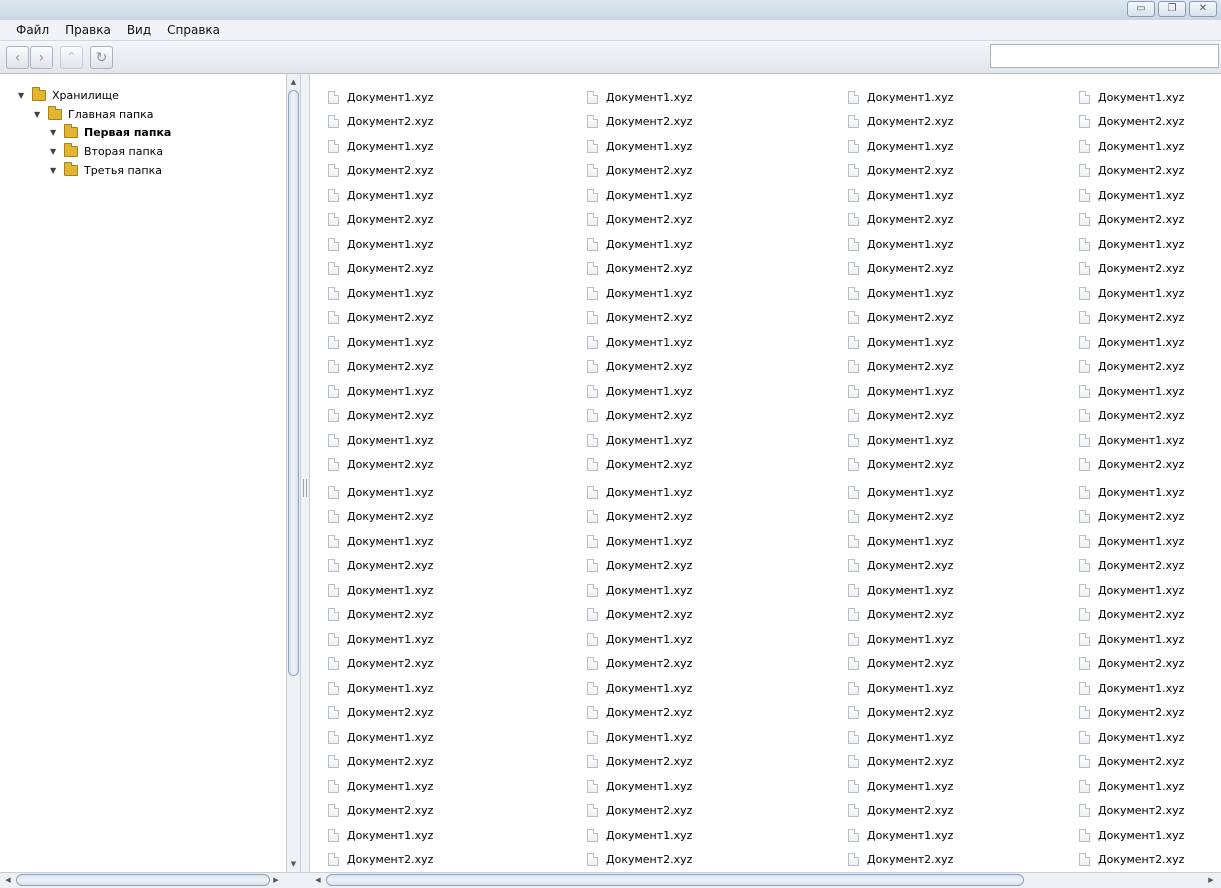 The image size is (1221, 888). I want to click on tree-node: ▼ Вторая папка, so click(106, 151).